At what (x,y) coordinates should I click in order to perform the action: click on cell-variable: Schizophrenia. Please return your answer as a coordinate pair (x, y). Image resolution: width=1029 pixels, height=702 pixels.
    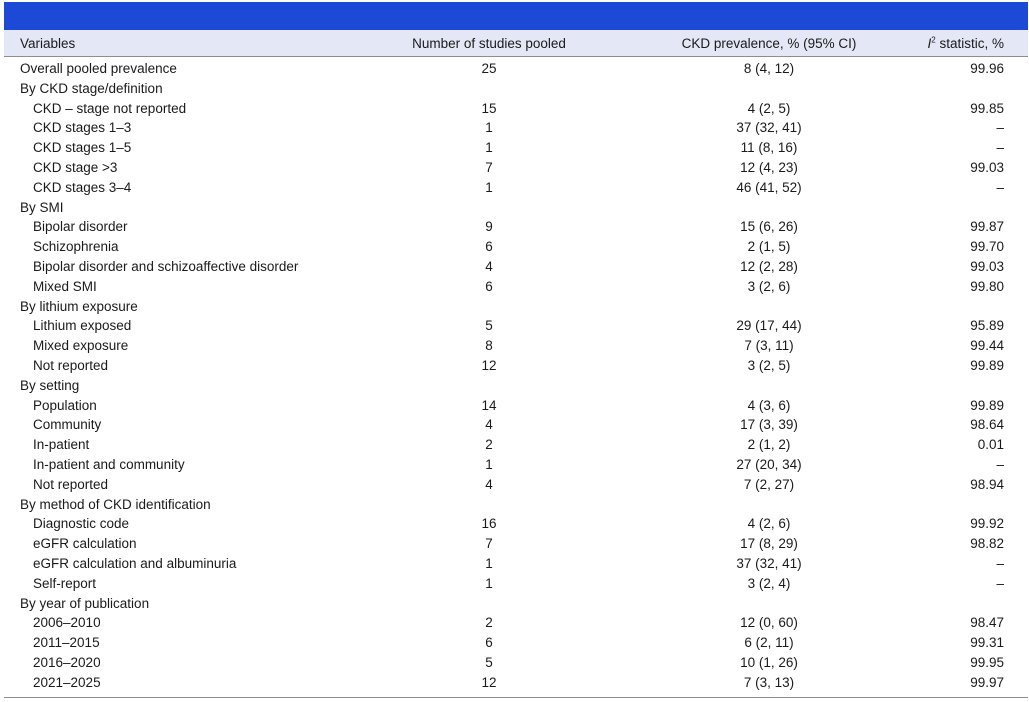
    Looking at the image, I should click on (76, 247).